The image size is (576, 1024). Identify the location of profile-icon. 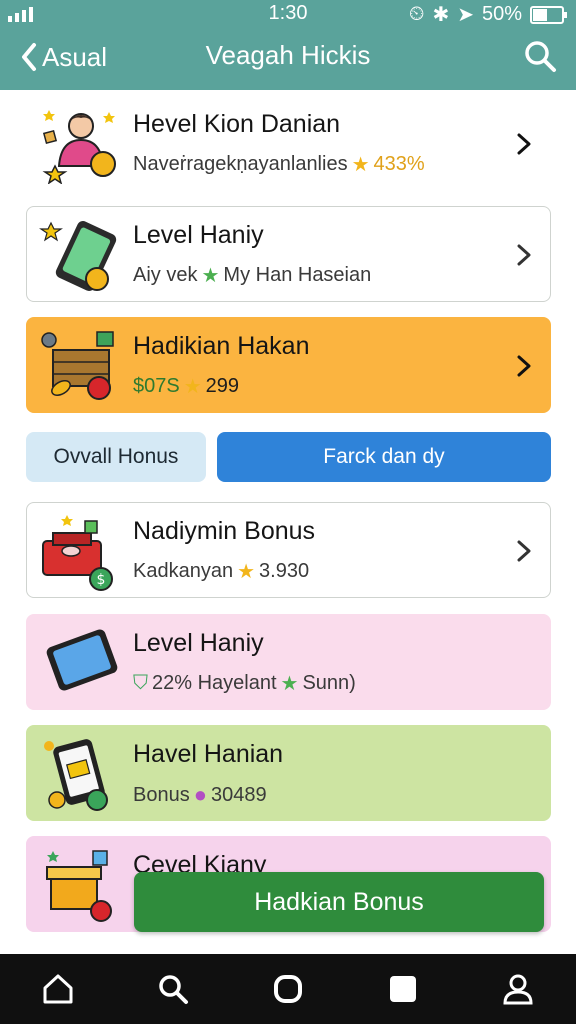
(518, 989).